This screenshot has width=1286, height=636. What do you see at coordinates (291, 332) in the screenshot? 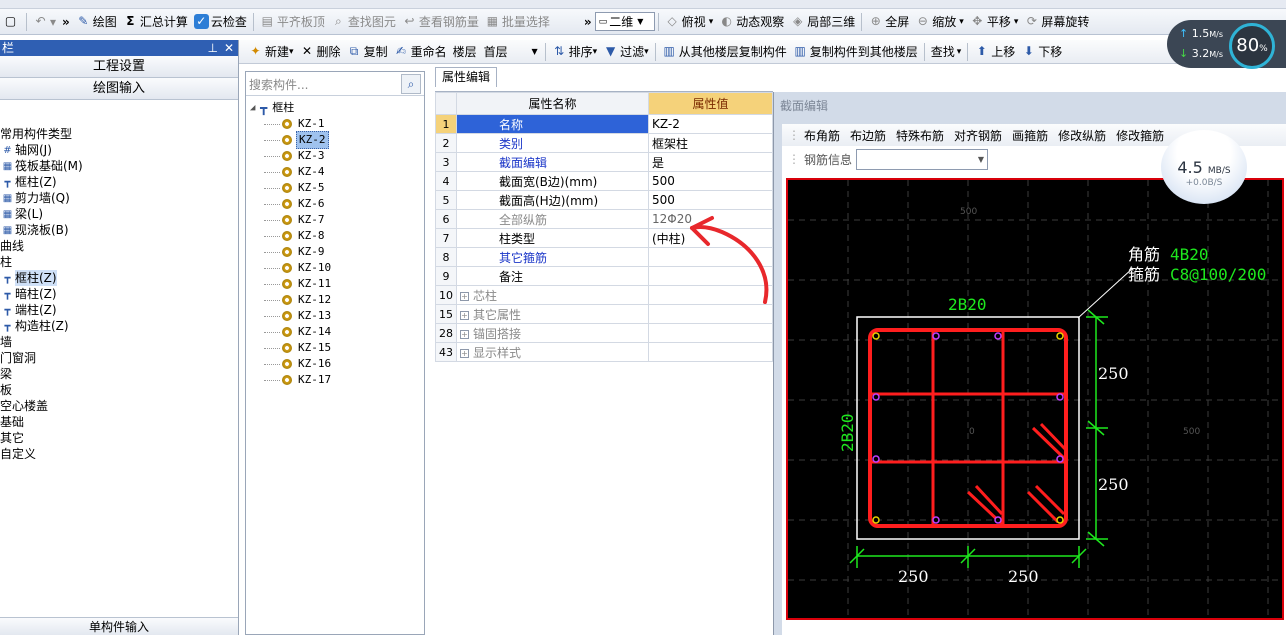
I see `tree-item: KZ-14` at bounding box center [291, 332].